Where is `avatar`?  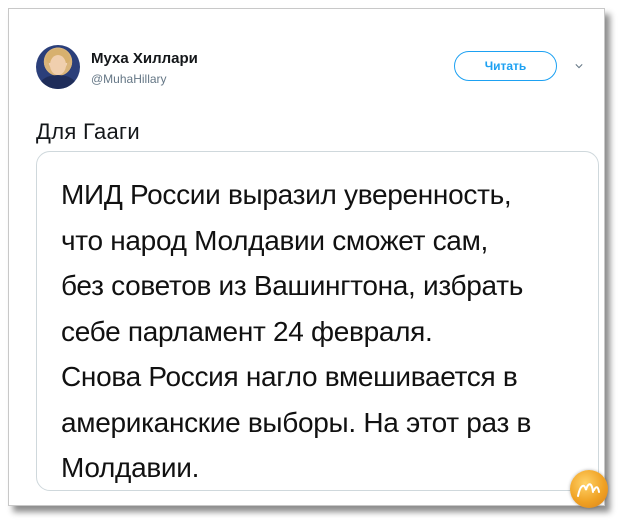 avatar is located at coordinates (58, 67).